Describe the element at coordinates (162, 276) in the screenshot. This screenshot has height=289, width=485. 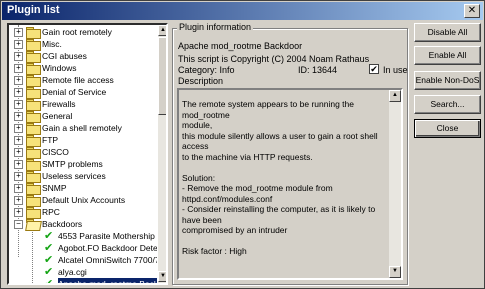
I see `scroll-down-arrow-icon: ▼` at that location.